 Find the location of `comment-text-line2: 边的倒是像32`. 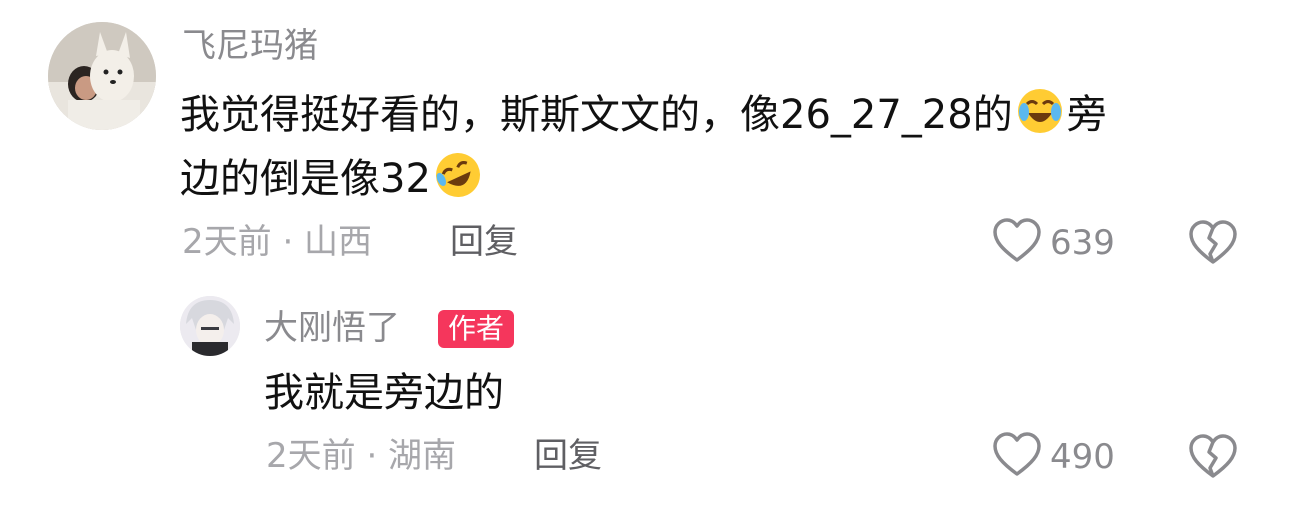

comment-text-line2: 边的倒是像32 is located at coordinates (305, 179).